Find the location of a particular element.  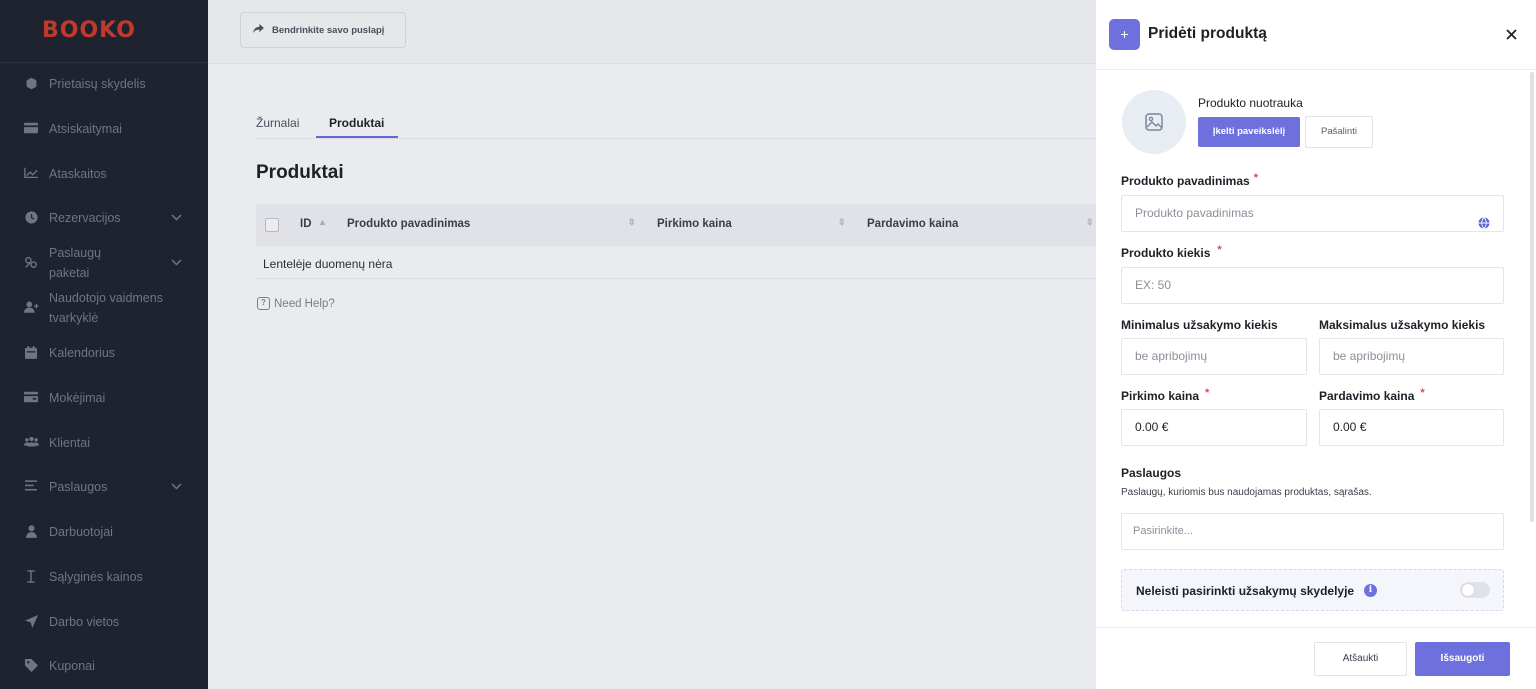

image-icon is located at coordinates (1154, 122).